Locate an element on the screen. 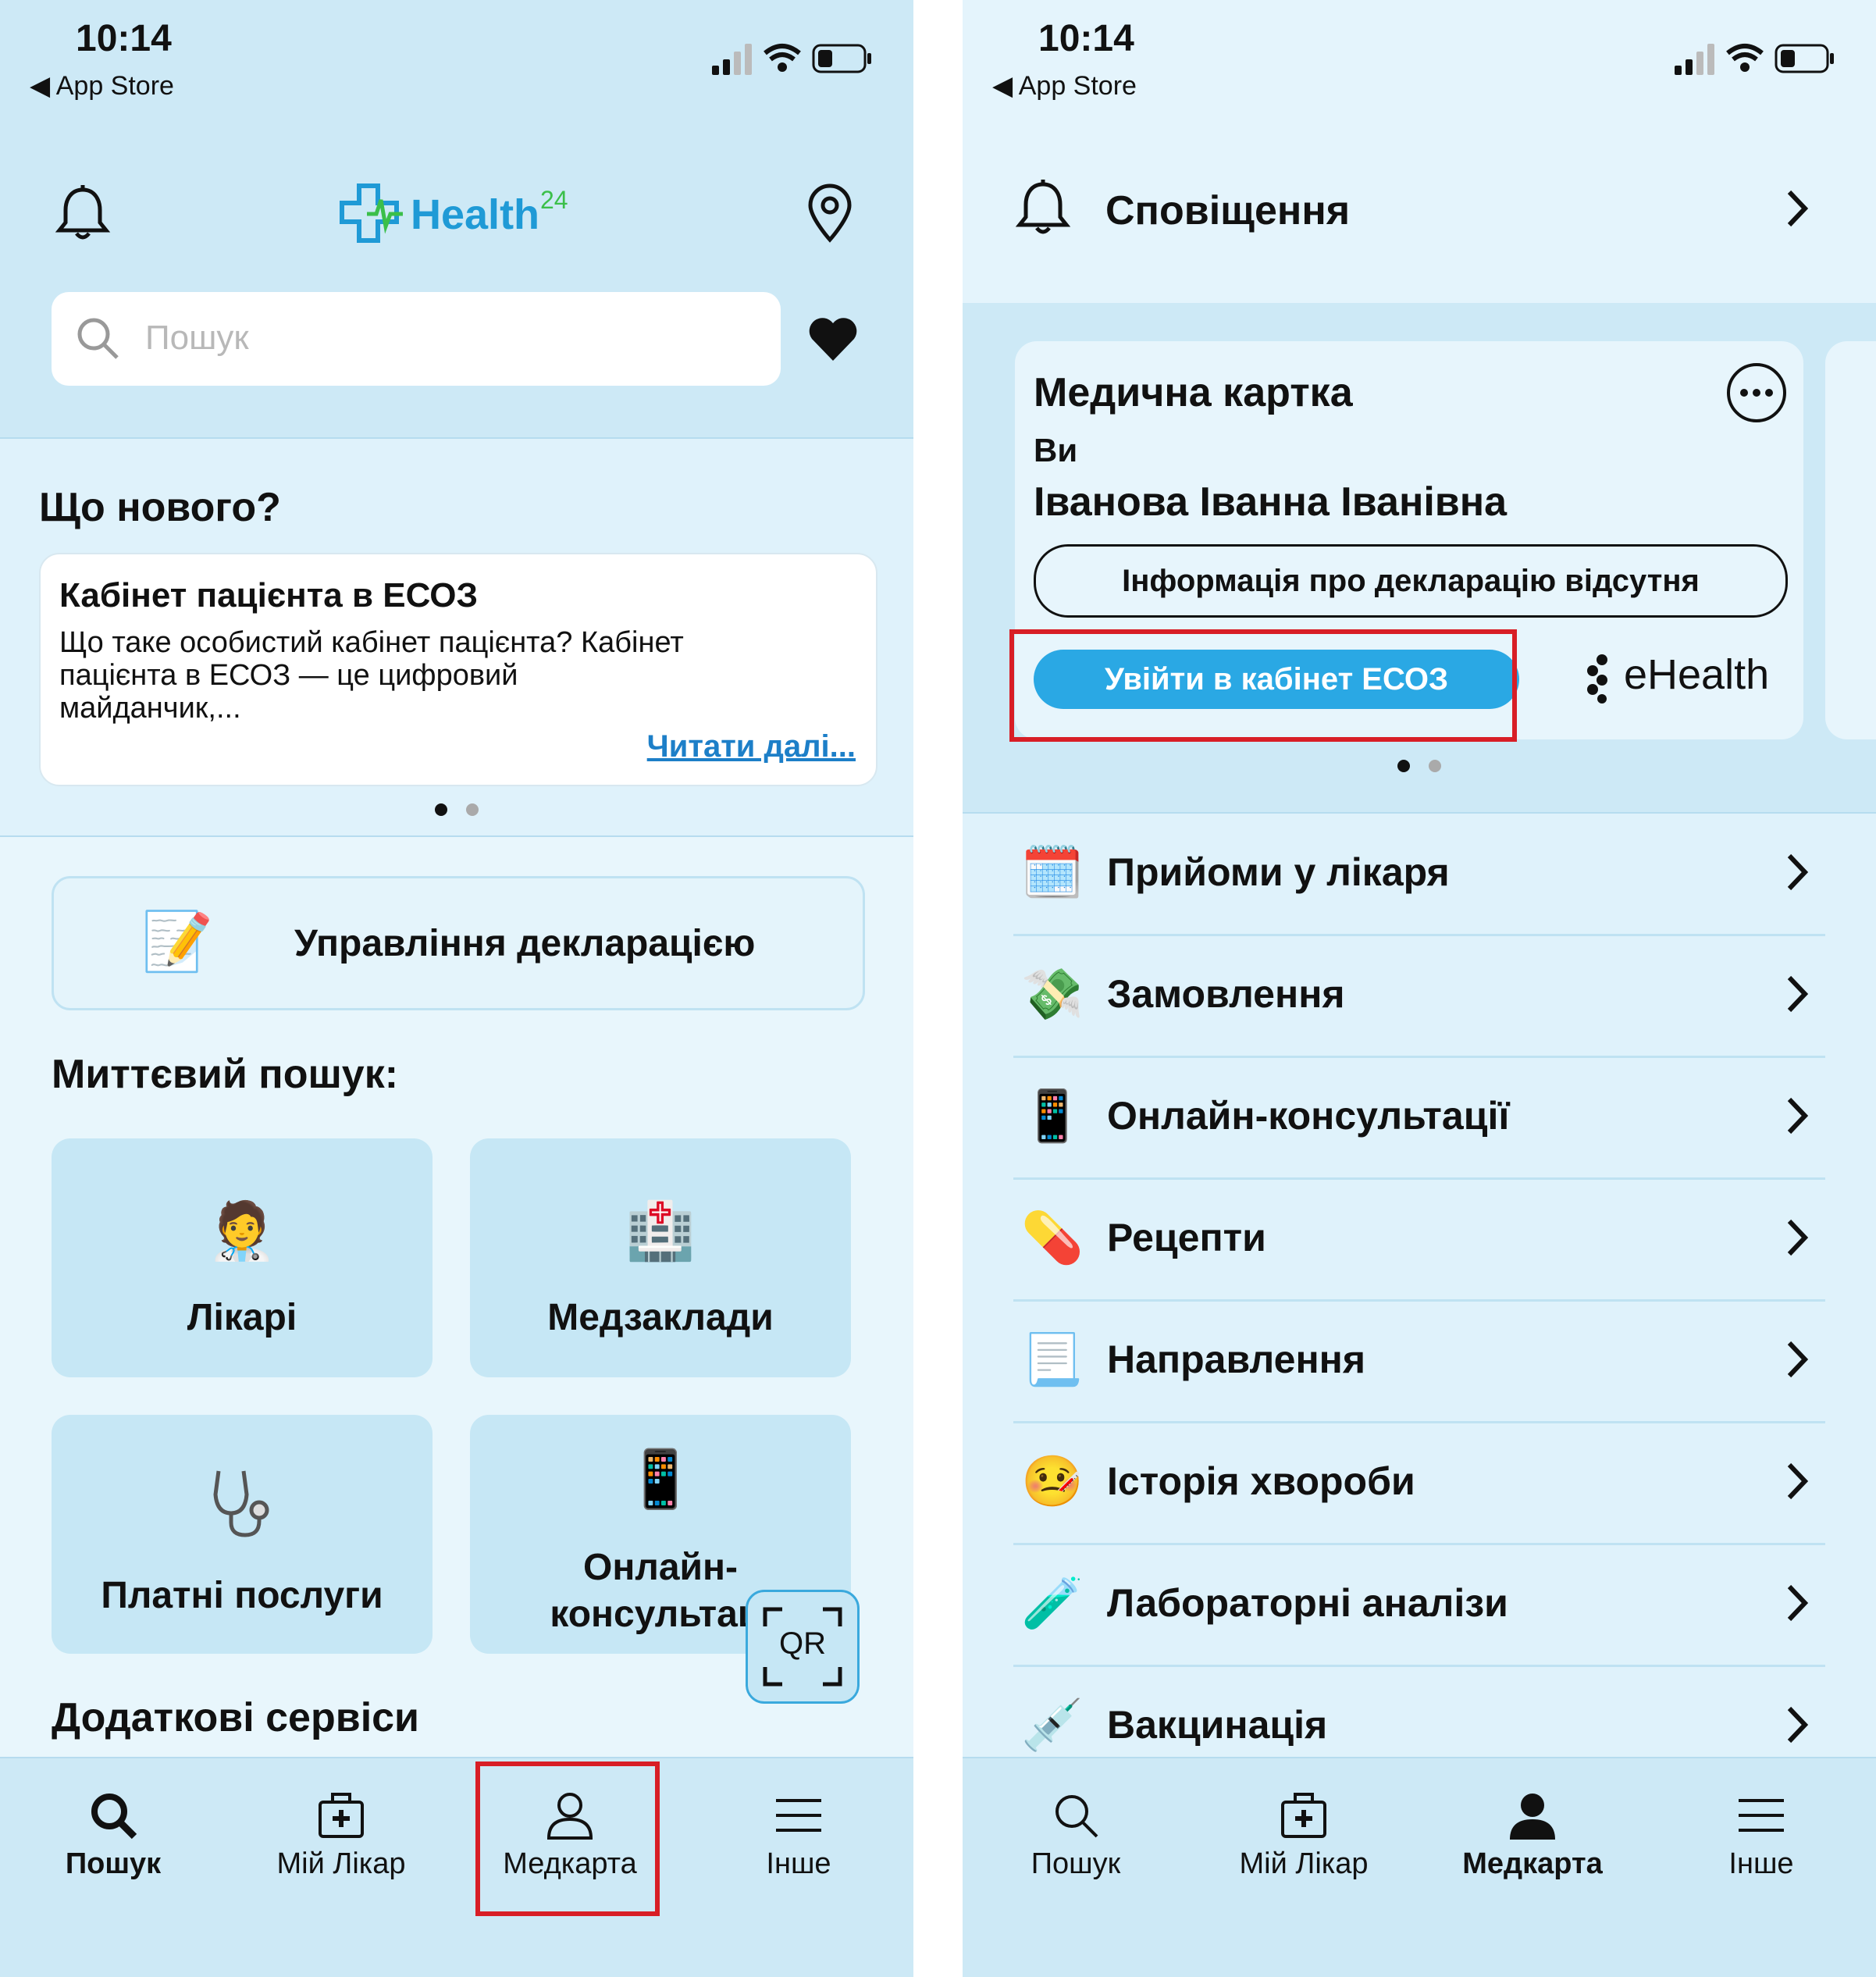  tile-facilities-label: Медзаклади is located at coordinates (660, 1317).